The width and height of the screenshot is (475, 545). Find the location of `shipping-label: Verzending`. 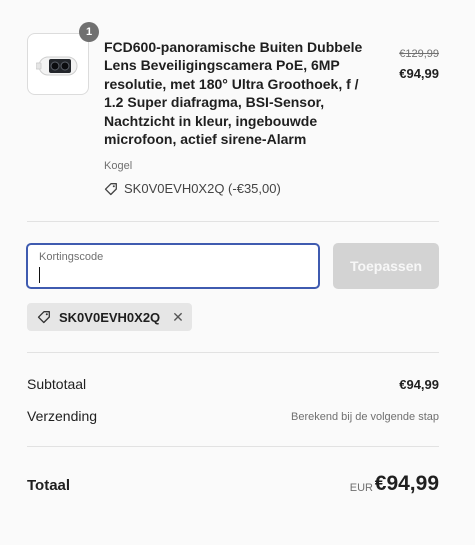

shipping-label: Verzending is located at coordinates (62, 416).